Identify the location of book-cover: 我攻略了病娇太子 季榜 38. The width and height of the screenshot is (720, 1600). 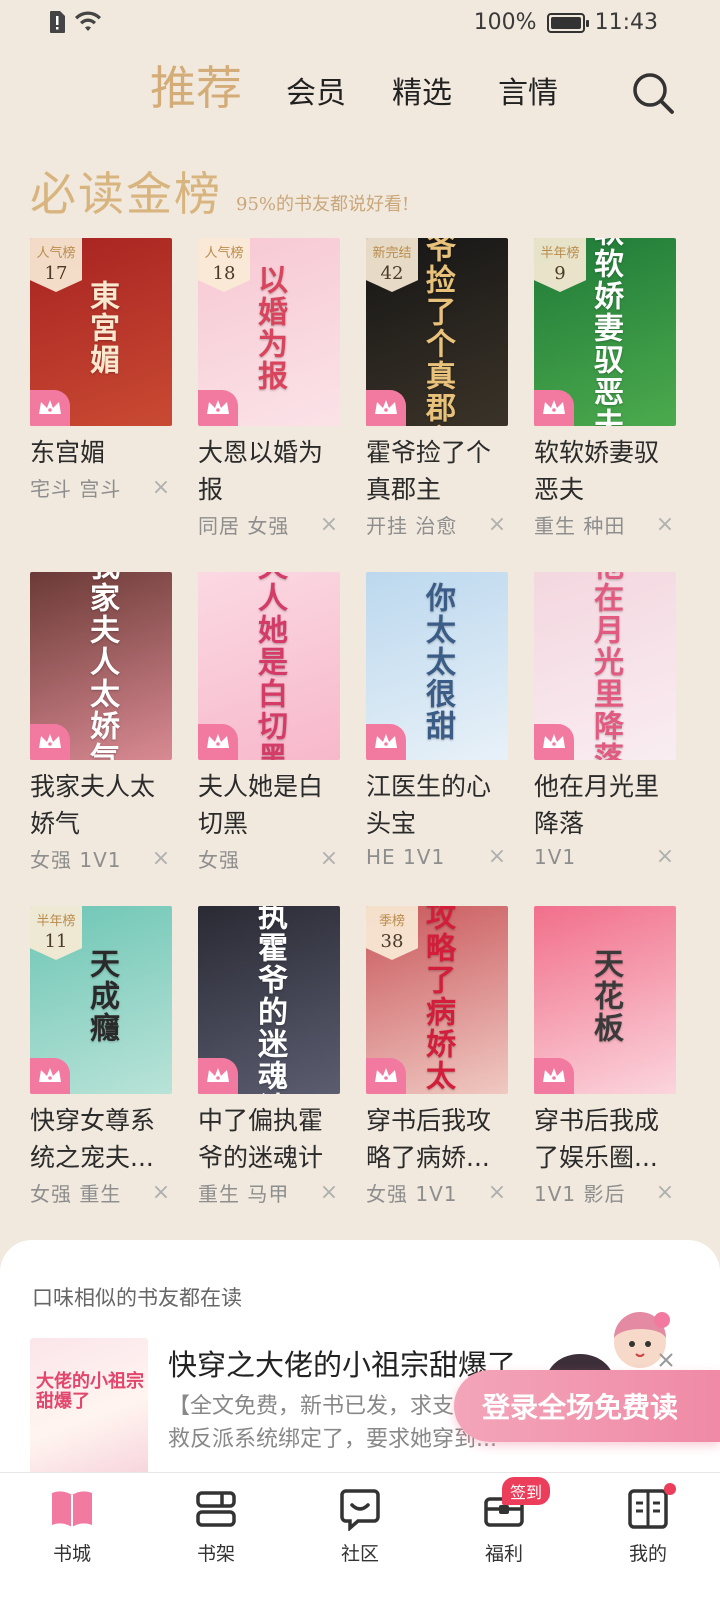
(437, 1000).